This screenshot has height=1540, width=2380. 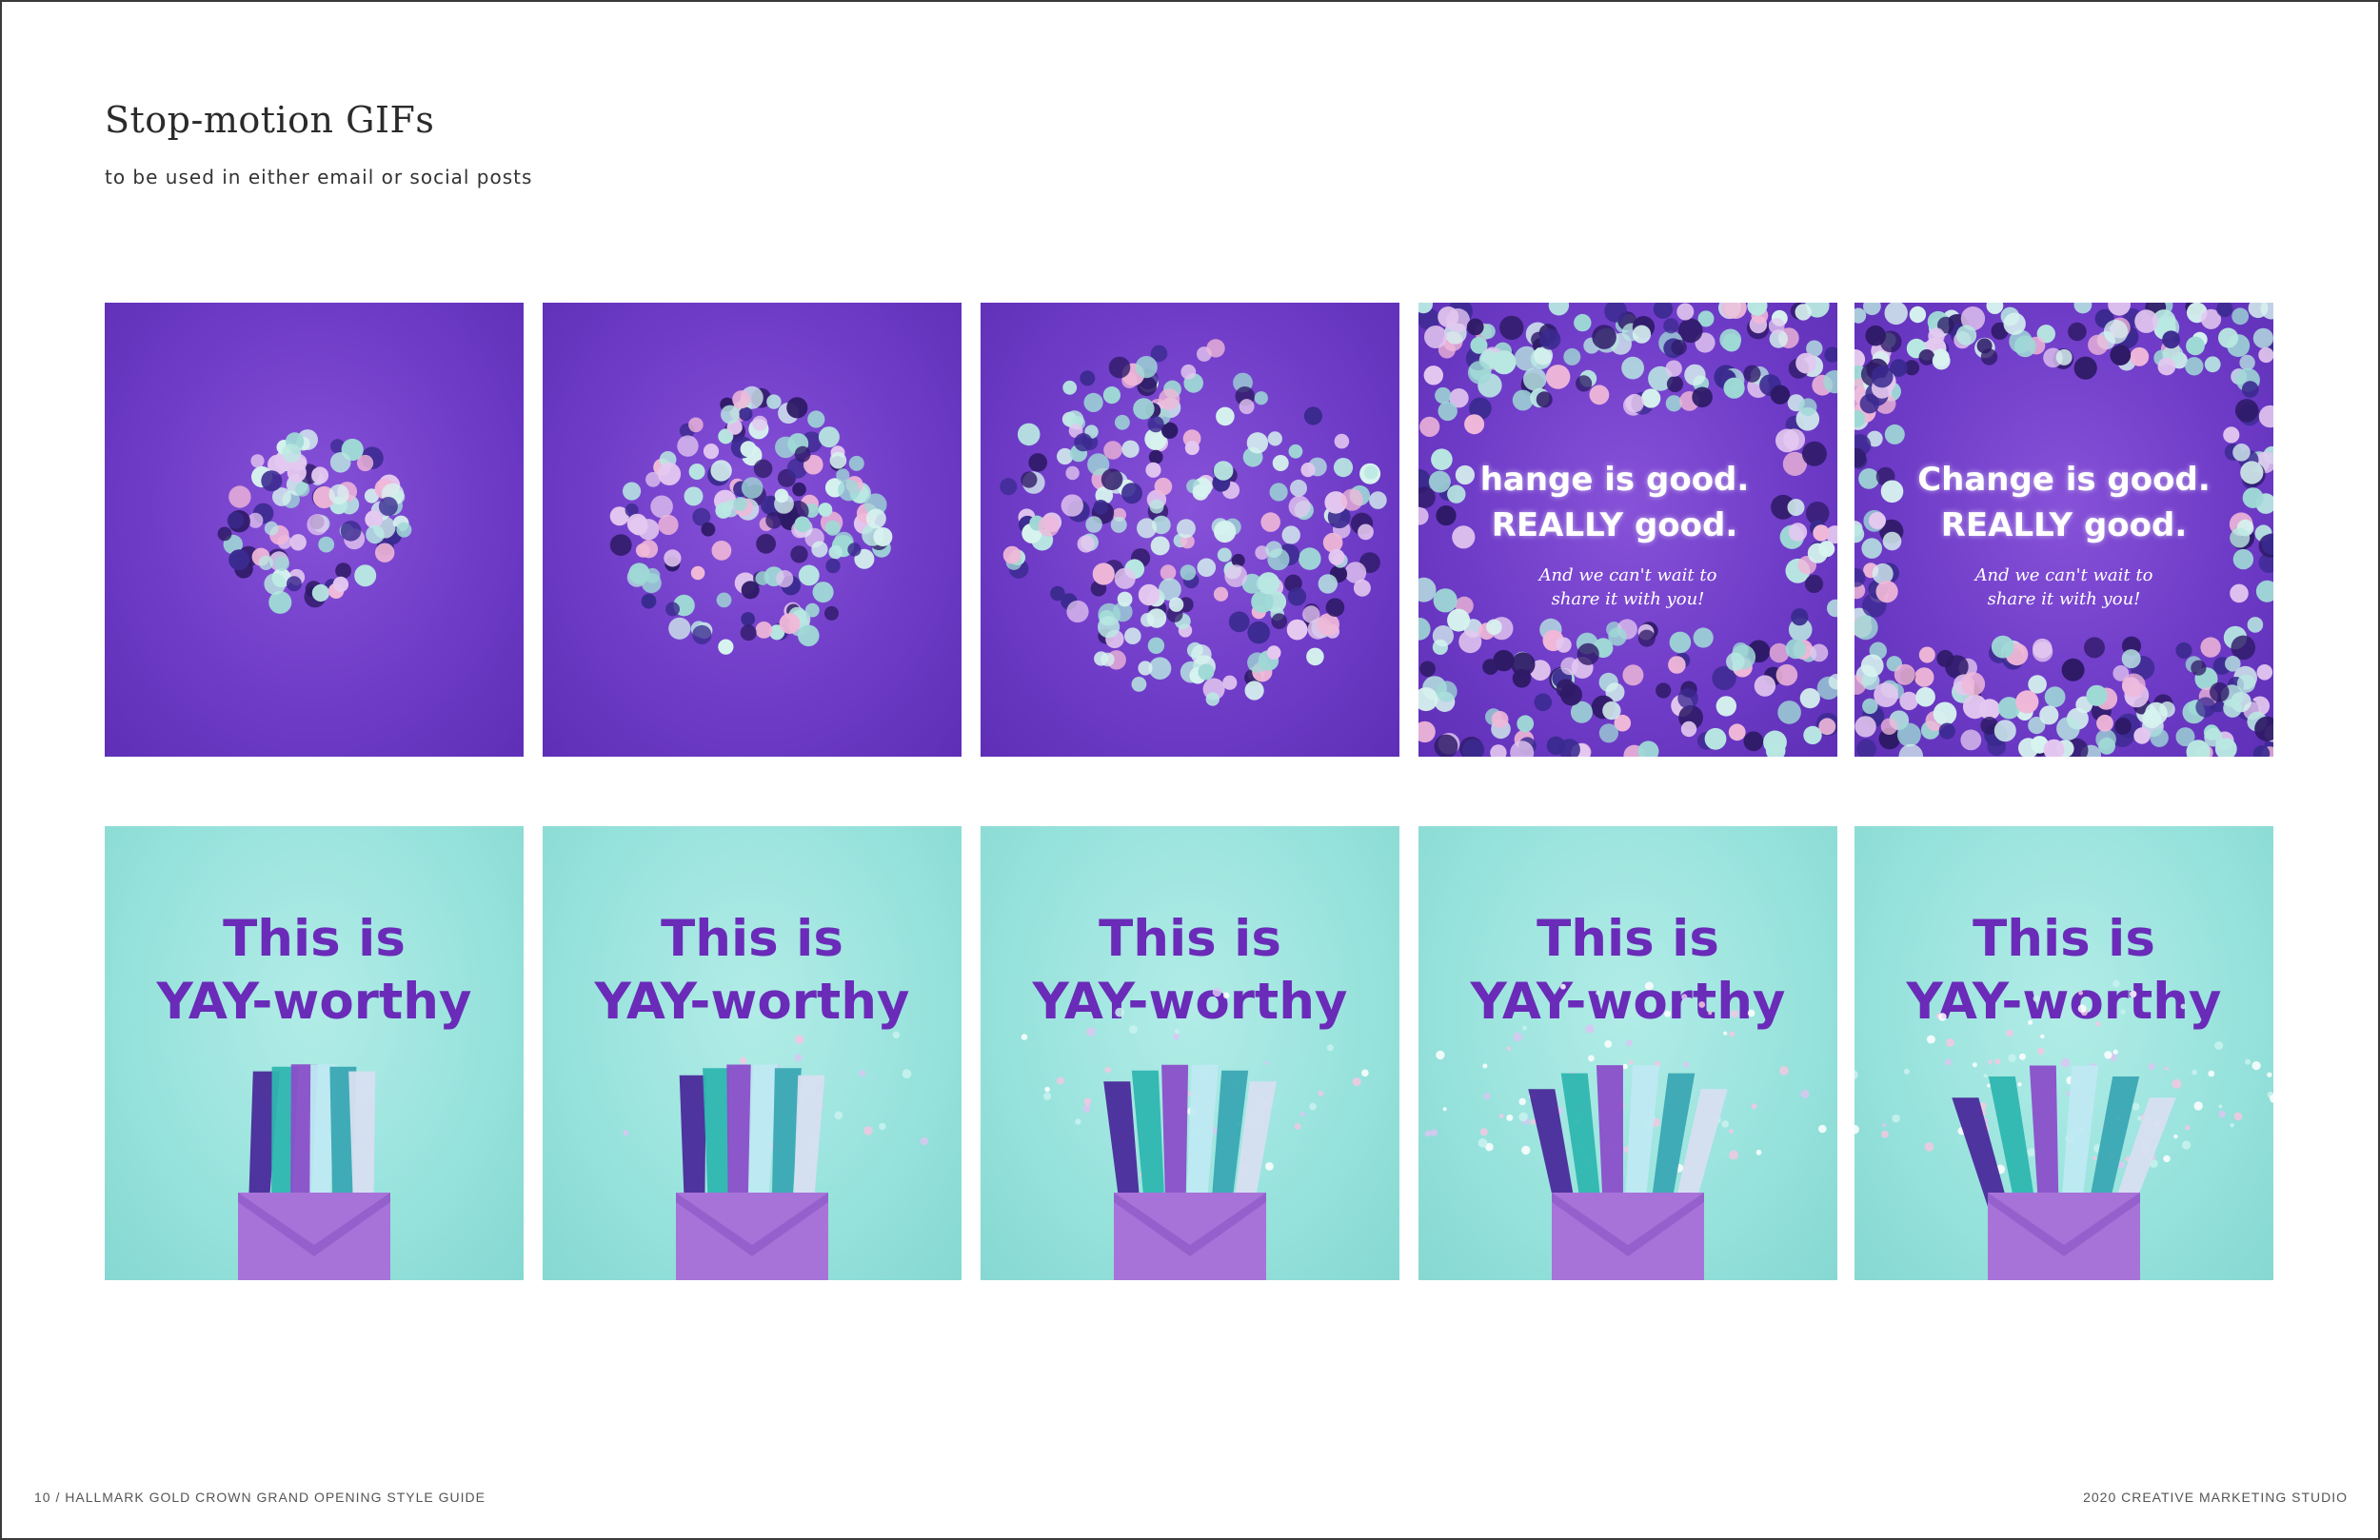 What do you see at coordinates (752, 1053) in the screenshot?
I see `envelope-frame-2: This is YAY-worthy` at bounding box center [752, 1053].